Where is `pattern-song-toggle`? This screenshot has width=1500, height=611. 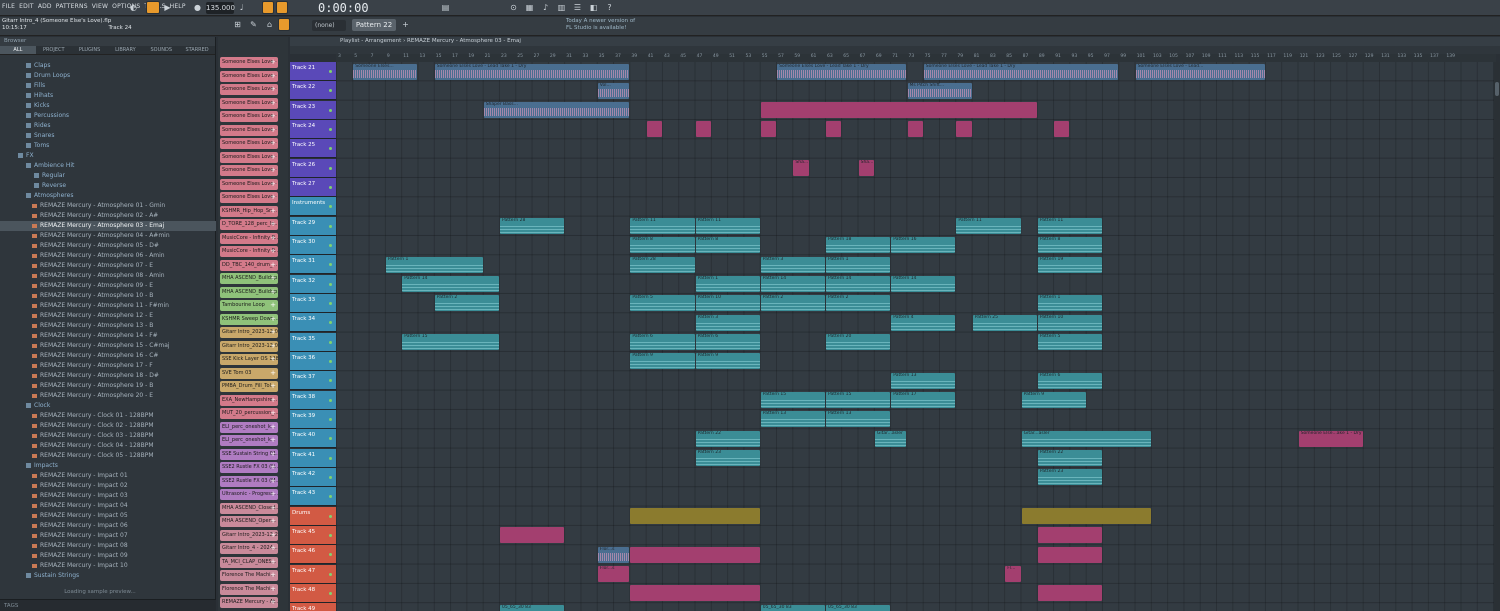 pattern-song-toggle is located at coordinates (153, 7).